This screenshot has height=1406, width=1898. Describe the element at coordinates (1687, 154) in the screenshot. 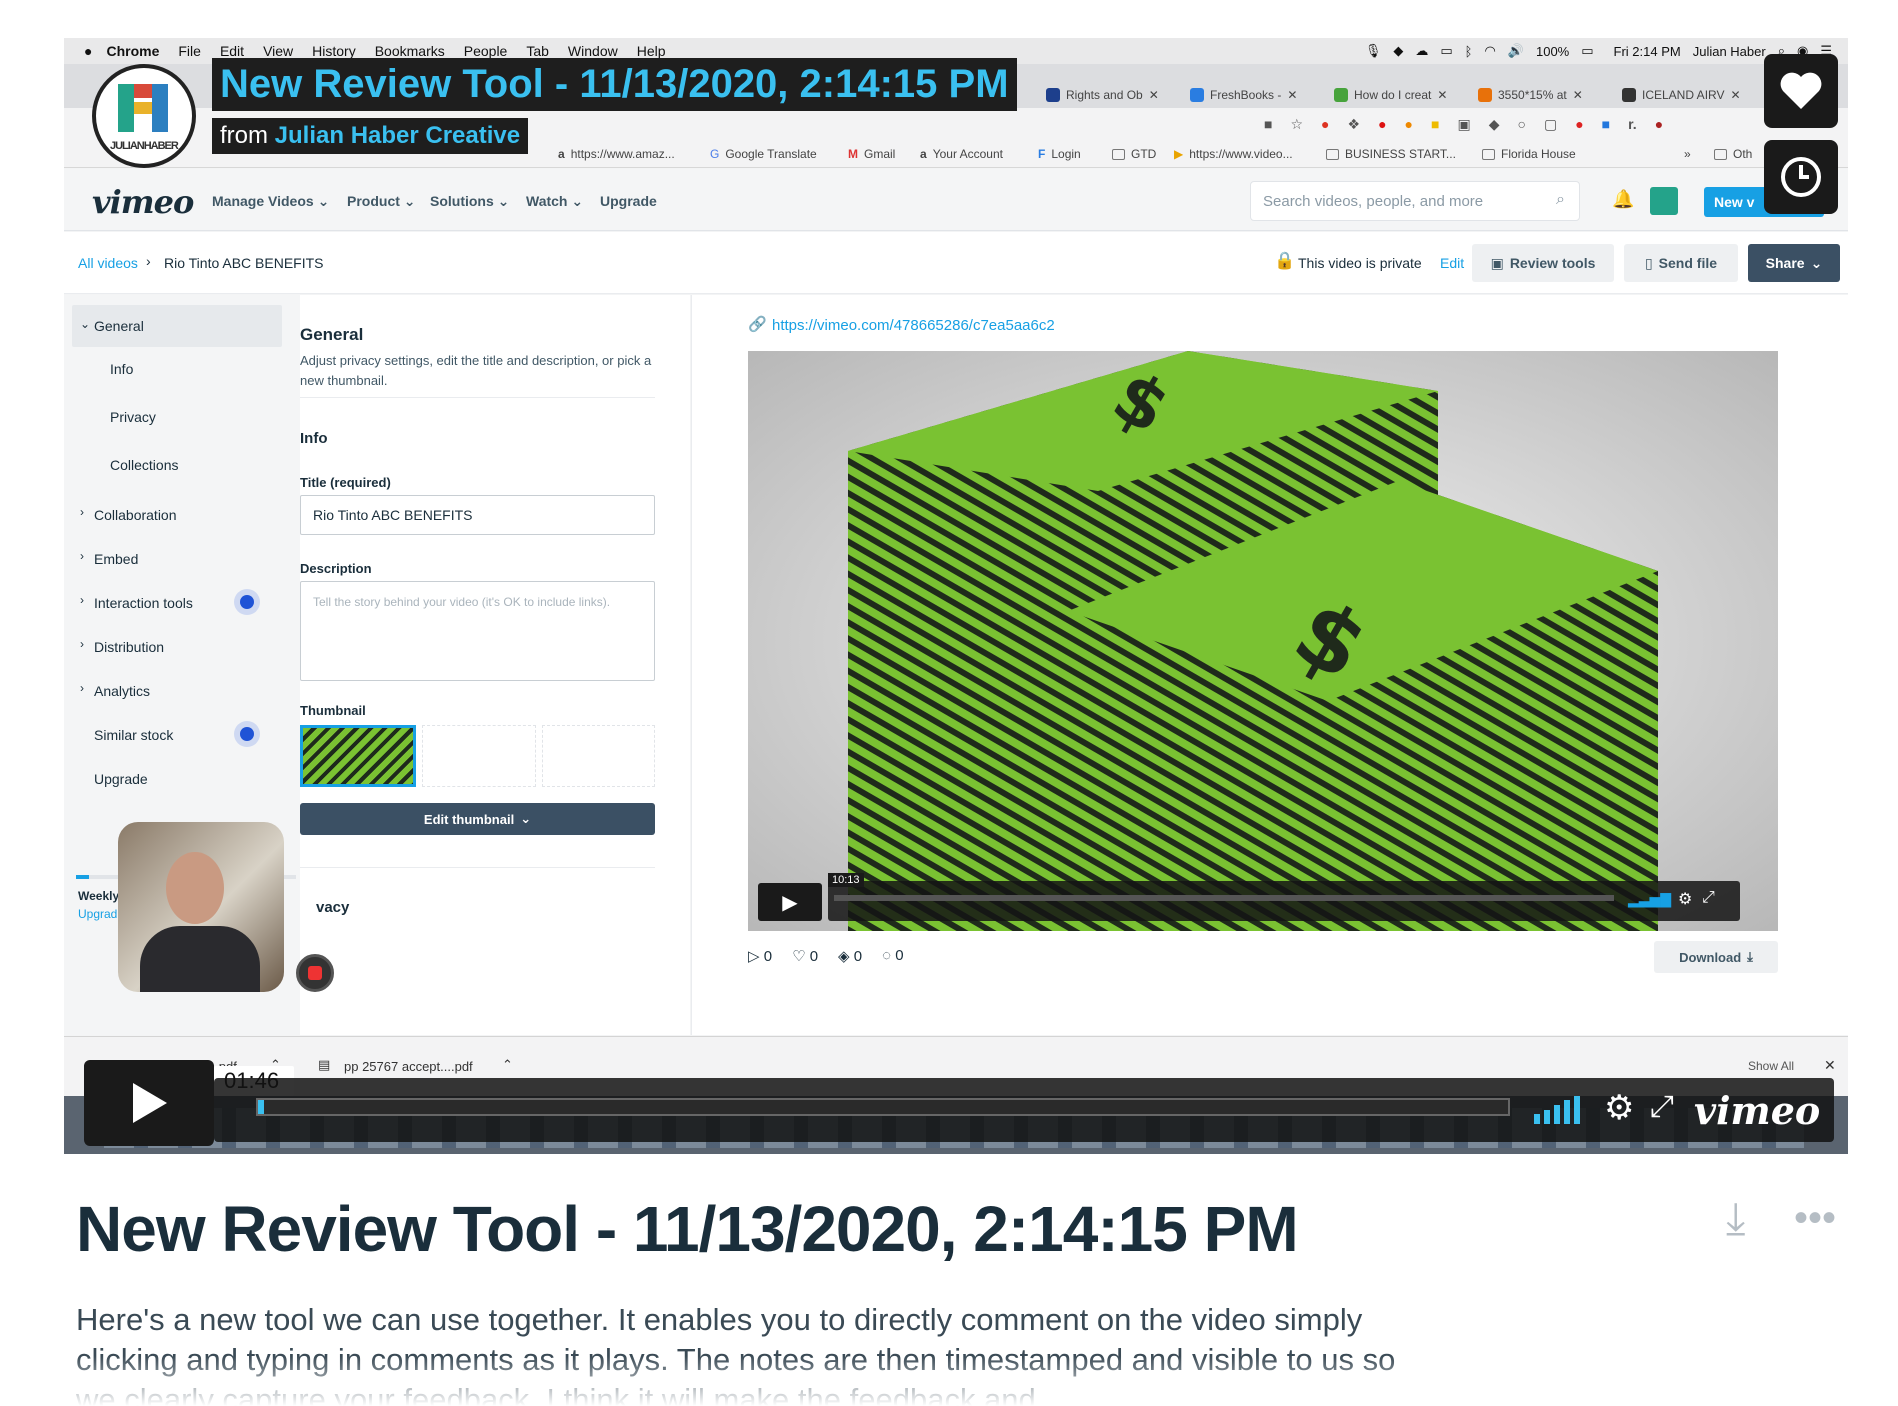

I see `bookmarks-more: »` at that location.